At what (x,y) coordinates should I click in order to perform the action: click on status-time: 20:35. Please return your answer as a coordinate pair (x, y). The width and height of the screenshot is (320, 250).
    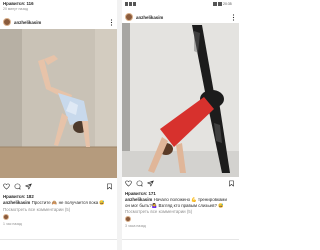
    Looking at the image, I should click on (227, 4).